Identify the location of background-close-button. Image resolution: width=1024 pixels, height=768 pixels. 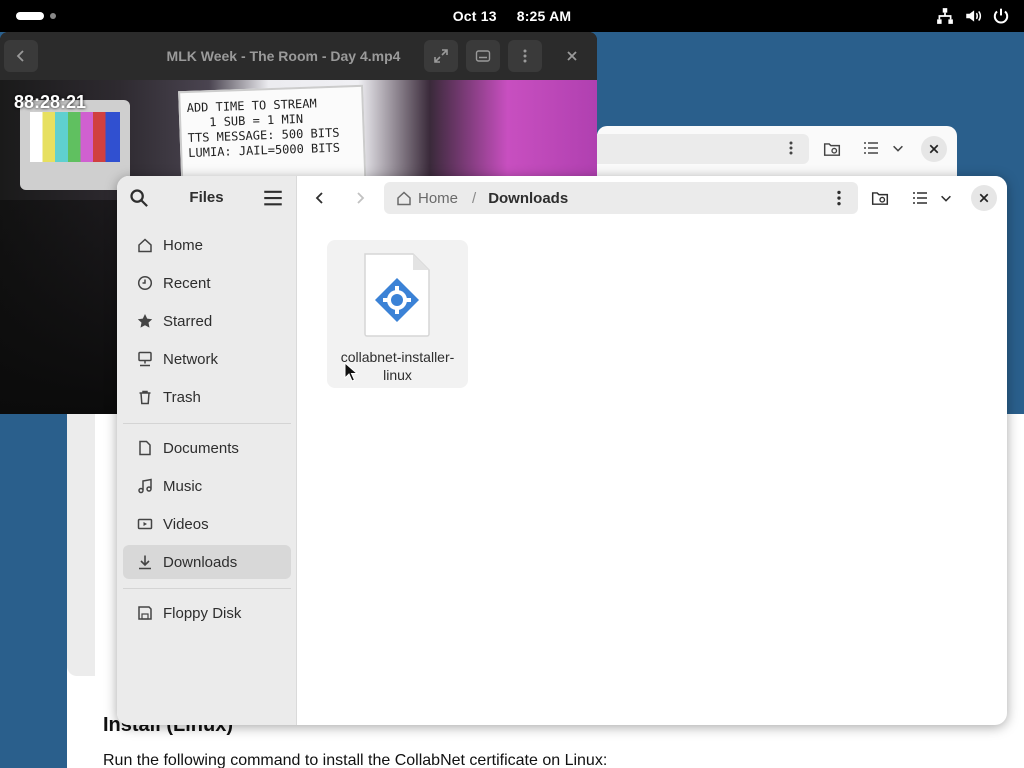
(934, 149).